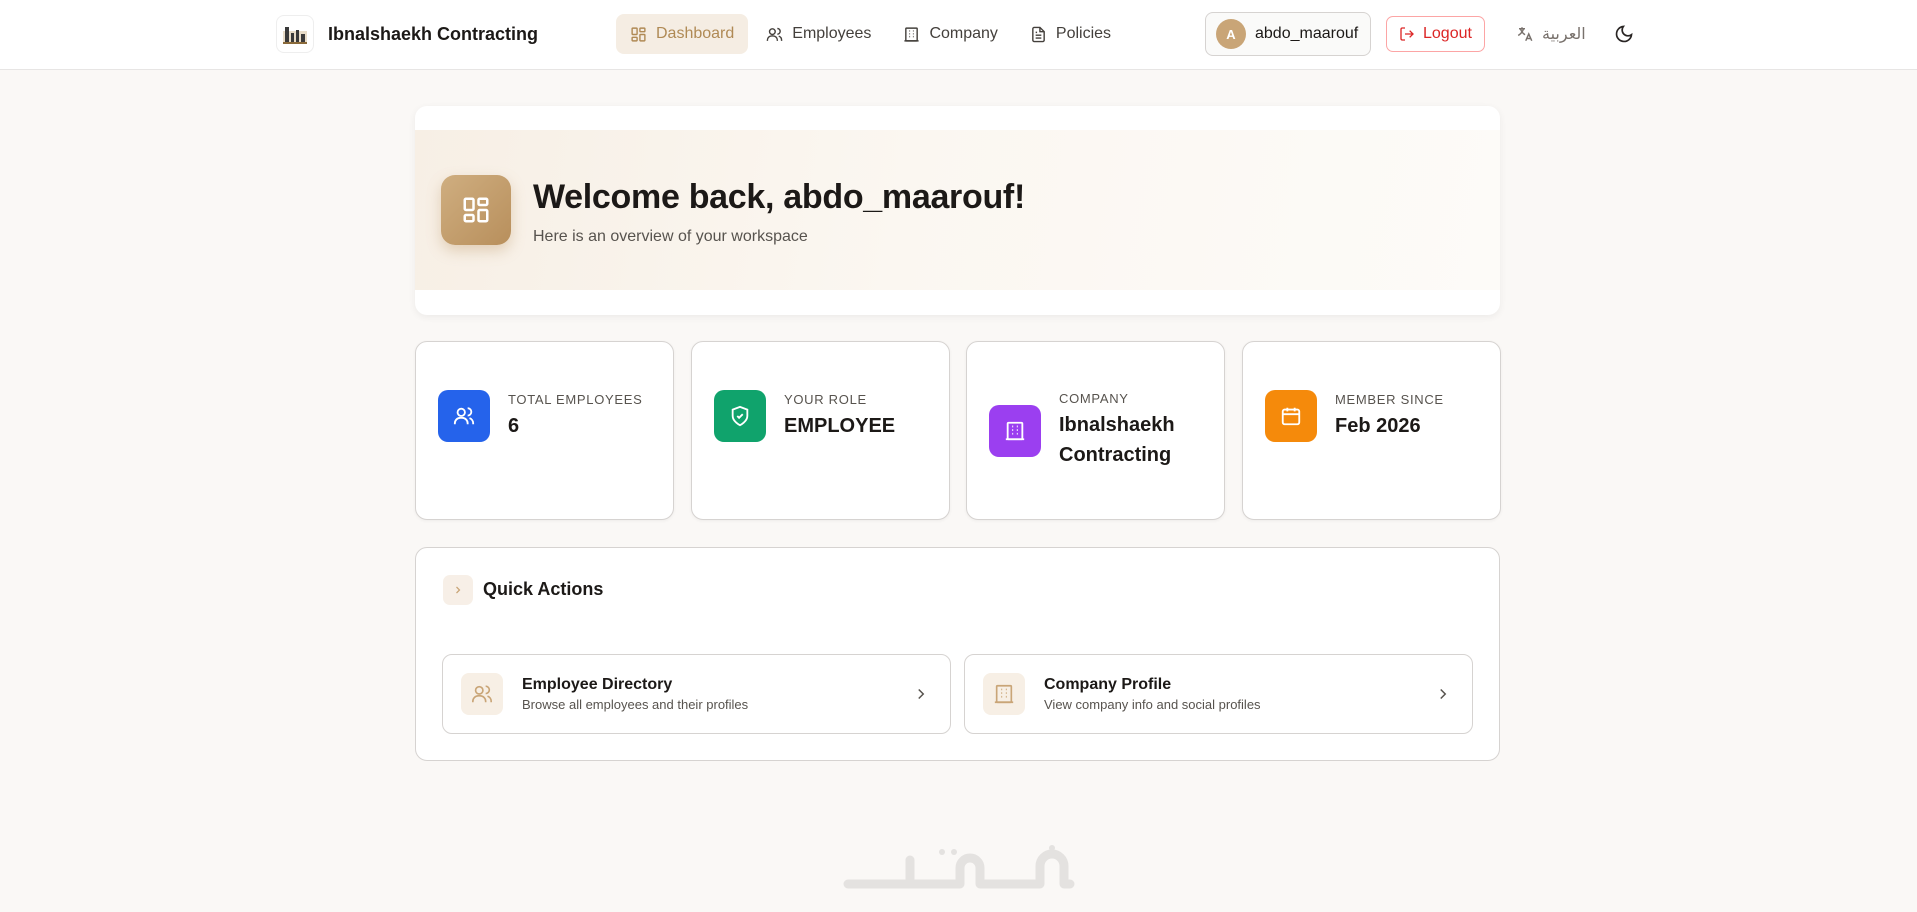 The height and width of the screenshot is (912, 1917). I want to click on username: abdo_maarouf, so click(1307, 33).